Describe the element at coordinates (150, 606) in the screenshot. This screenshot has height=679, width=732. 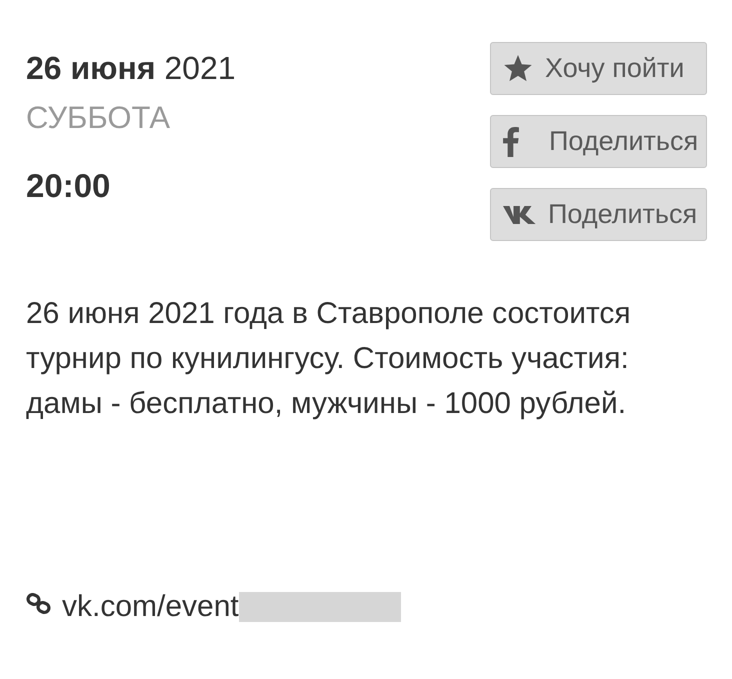
I see `event-link: vk.com/event` at that location.